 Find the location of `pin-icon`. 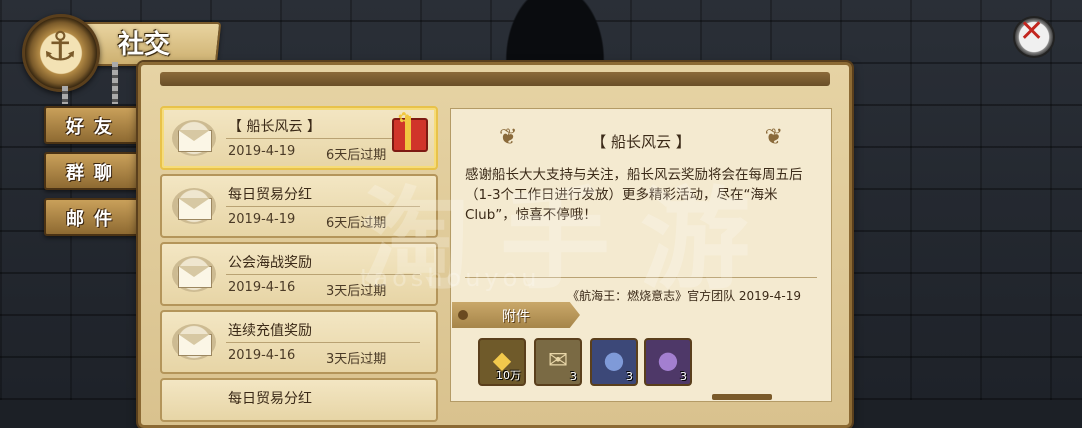

pin-icon is located at coordinates (463, 315).